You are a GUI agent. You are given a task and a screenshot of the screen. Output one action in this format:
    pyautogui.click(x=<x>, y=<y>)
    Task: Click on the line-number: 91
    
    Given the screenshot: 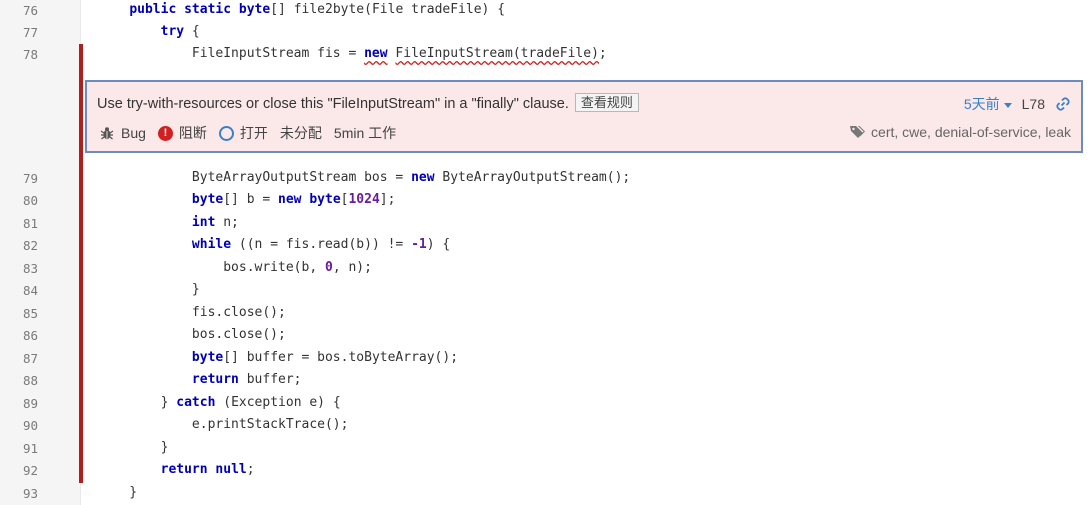 What is the action you would take?
    pyautogui.click(x=19, y=448)
    